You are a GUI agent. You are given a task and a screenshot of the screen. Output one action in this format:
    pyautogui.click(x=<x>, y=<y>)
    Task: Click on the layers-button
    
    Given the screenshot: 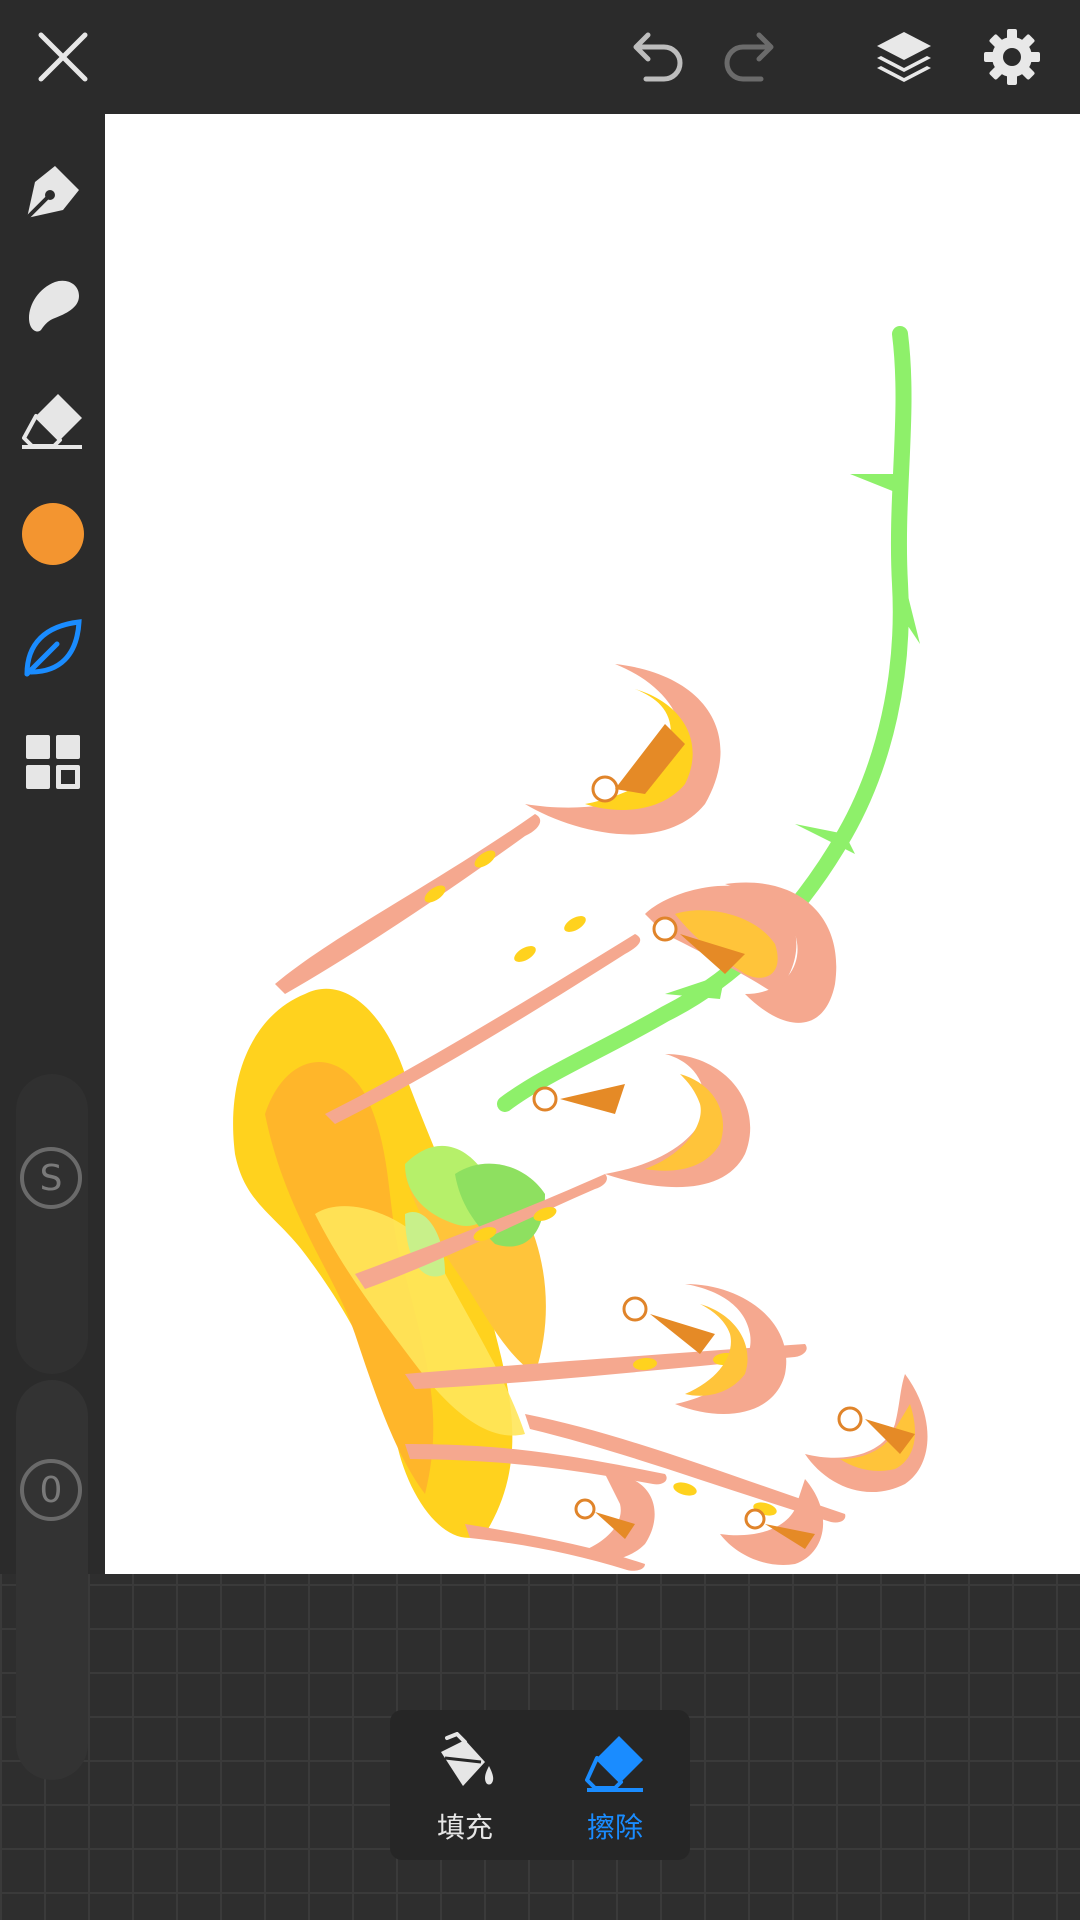 What is the action you would take?
    pyautogui.click(x=904, y=57)
    